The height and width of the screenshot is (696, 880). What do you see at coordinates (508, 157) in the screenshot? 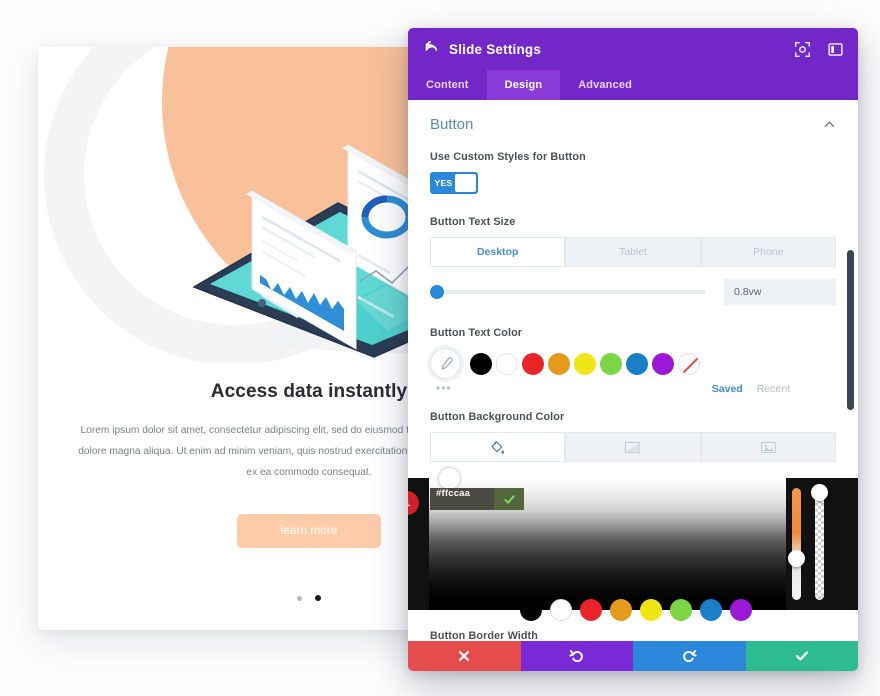
I see `use-custom-styles-label: Use Custom Styles for Button` at bounding box center [508, 157].